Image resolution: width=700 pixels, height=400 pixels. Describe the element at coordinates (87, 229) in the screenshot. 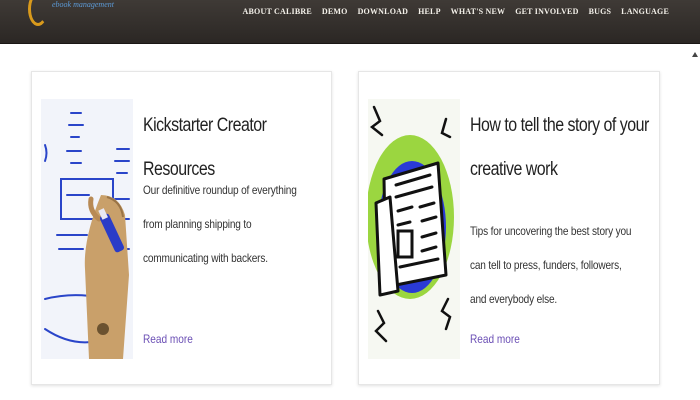

I see `card-thumbnail-whiteboard` at that location.